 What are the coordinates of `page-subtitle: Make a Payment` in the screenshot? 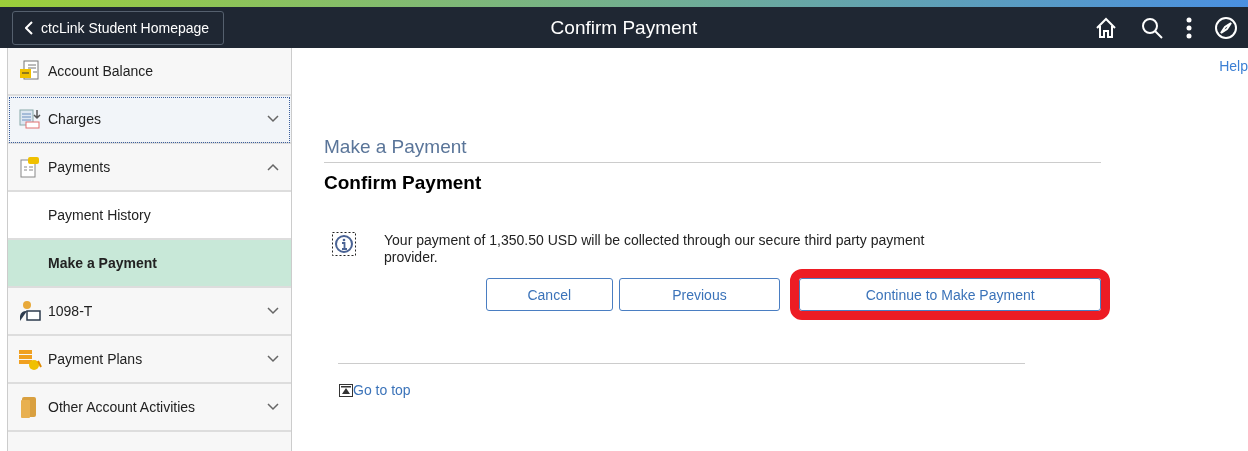 It's located at (712, 149).